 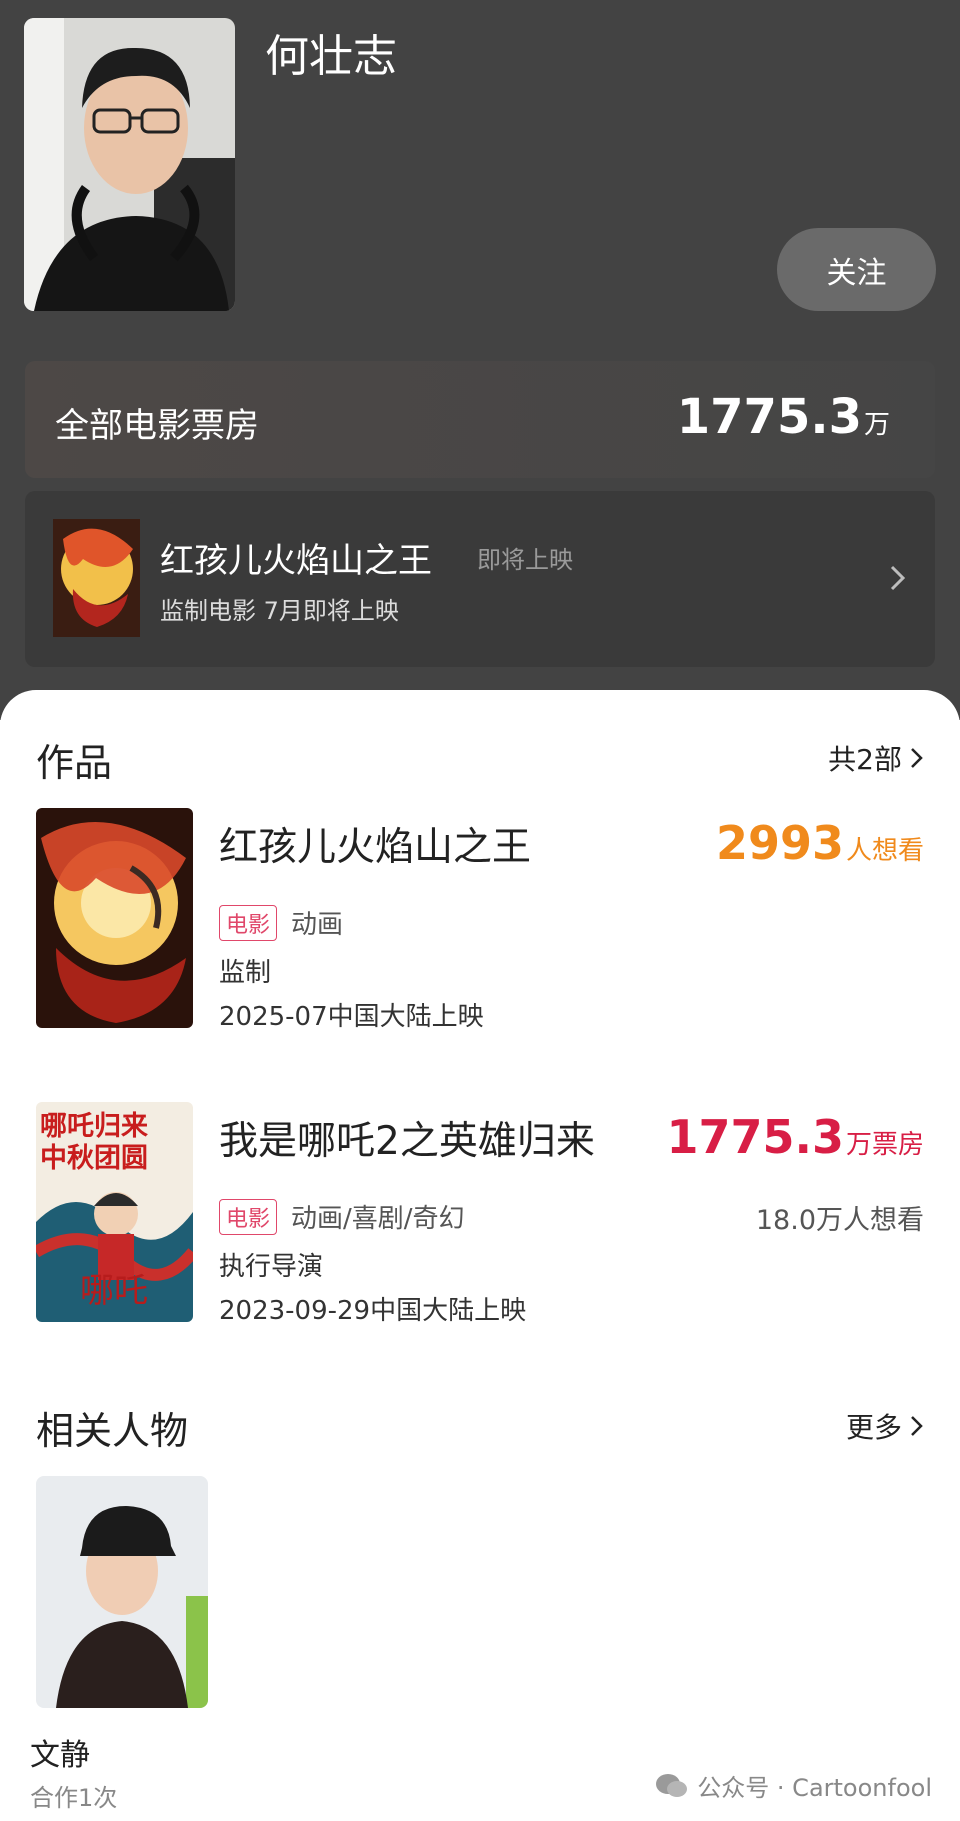 I want to click on total-boxoffice-number: 1775.3, so click(x=769, y=417).